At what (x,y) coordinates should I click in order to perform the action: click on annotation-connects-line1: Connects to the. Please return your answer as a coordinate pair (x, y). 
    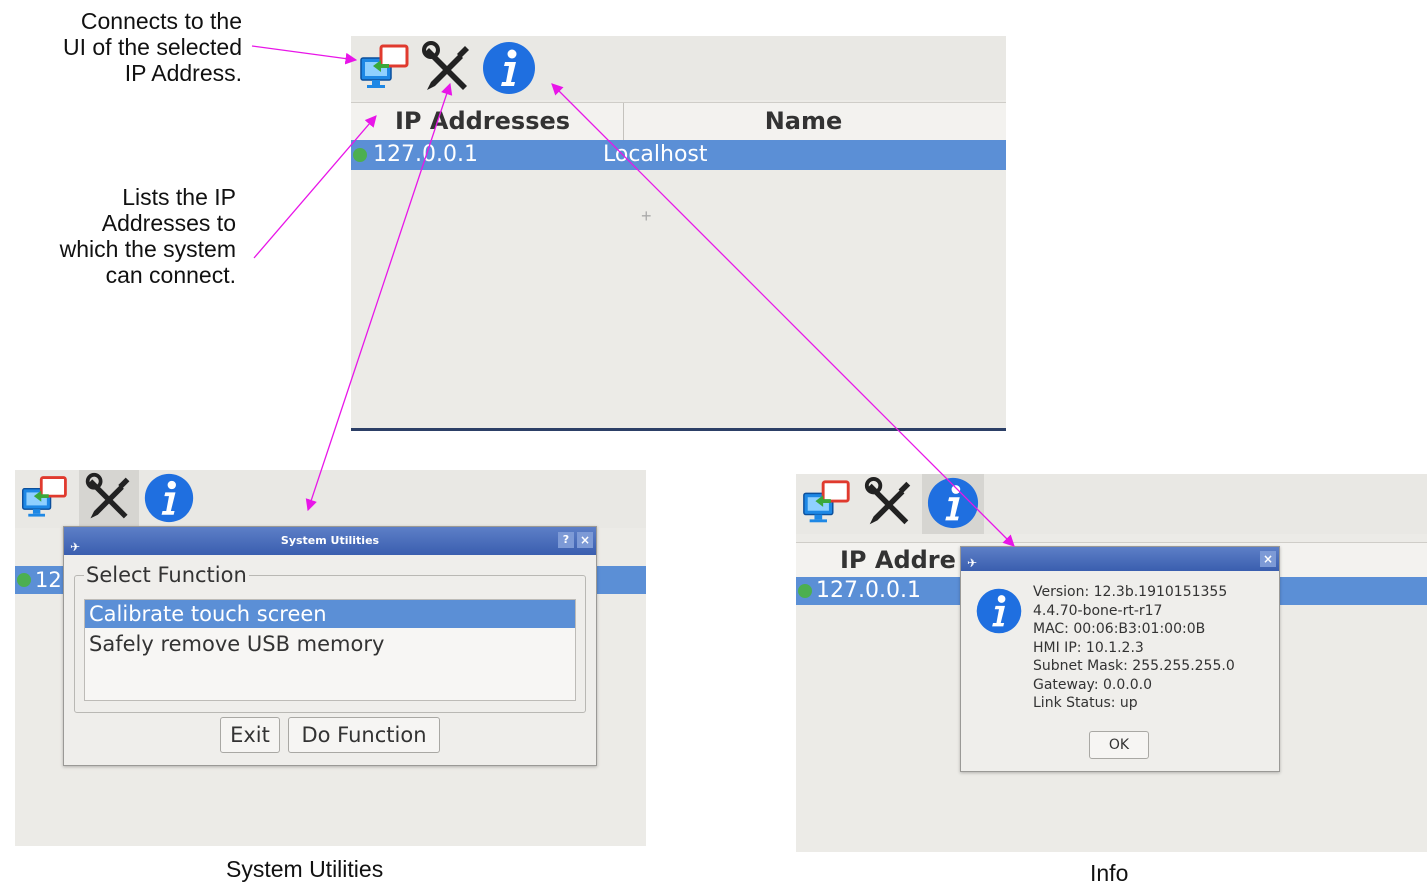
    Looking at the image, I should click on (161, 21).